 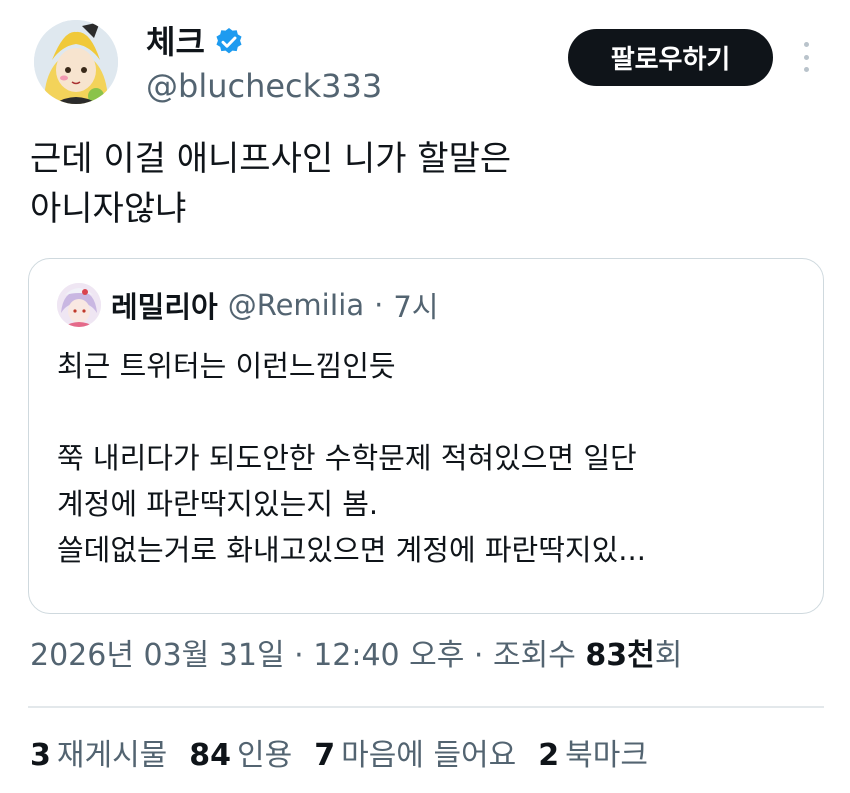 I want to click on more-vertical-icon, so click(x=806, y=57).